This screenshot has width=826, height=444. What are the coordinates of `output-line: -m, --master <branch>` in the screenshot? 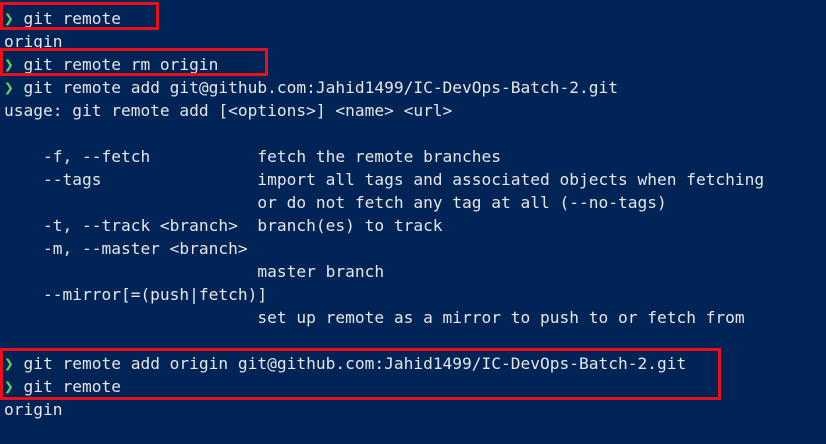 It's located at (415, 248).